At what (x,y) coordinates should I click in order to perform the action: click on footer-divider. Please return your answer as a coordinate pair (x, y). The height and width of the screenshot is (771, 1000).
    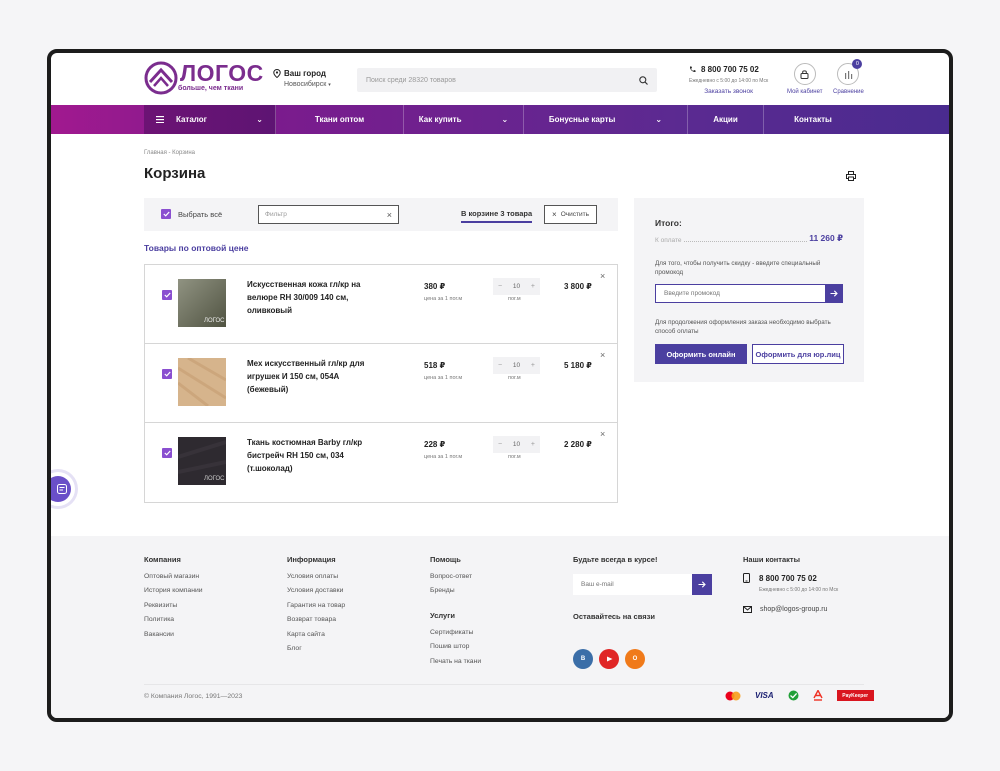
    Looking at the image, I should click on (504, 684).